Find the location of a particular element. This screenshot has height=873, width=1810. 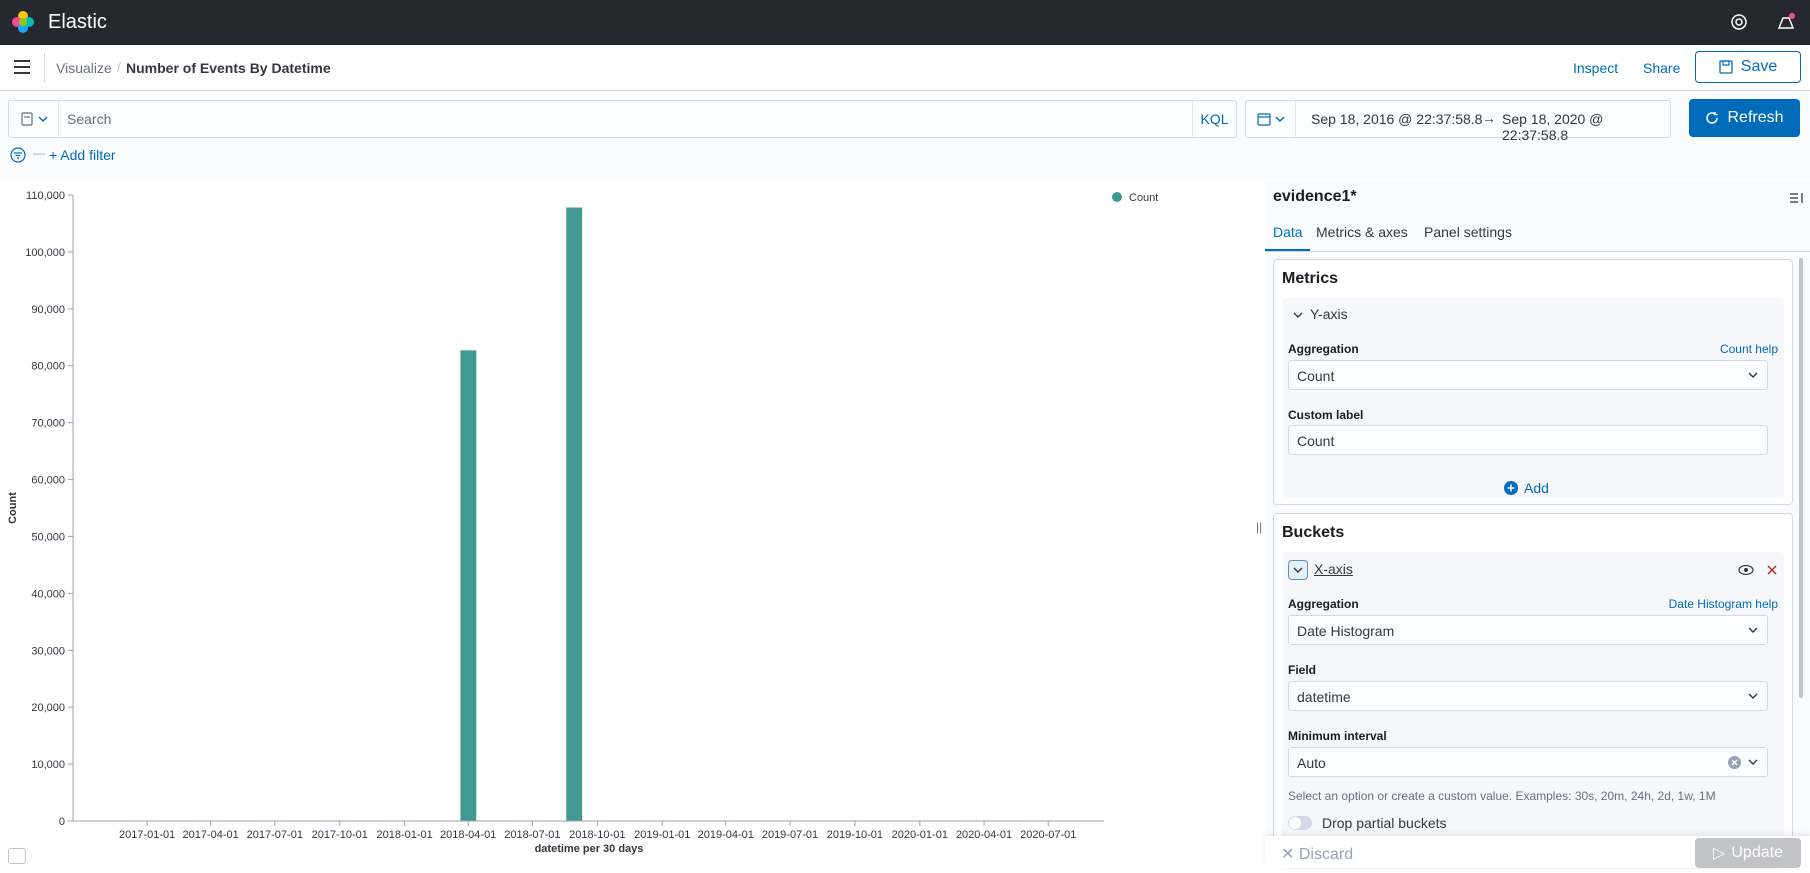

help-icon is located at coordinates (1739, 22).